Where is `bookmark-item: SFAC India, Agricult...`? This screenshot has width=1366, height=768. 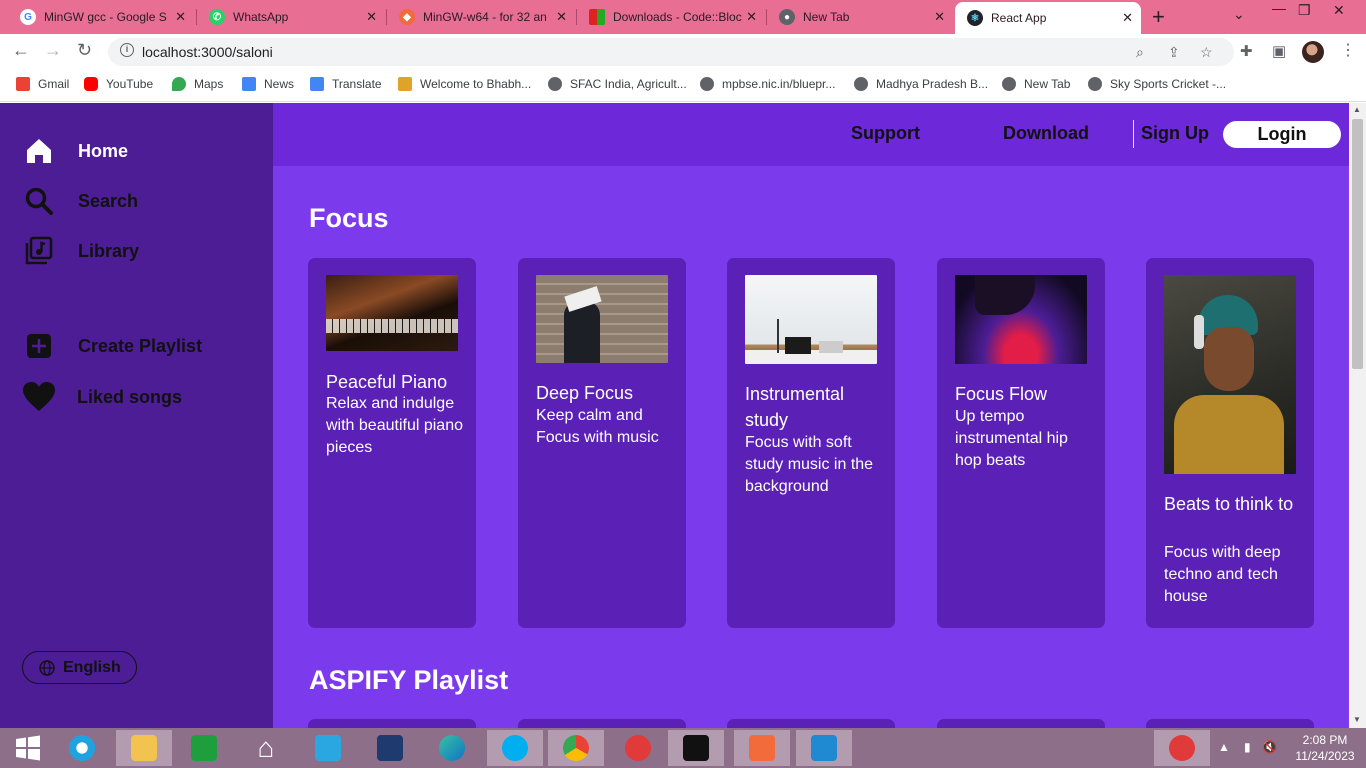
bookmark-item: SFAC India, Agricult... is located at coordinates (617, 84).